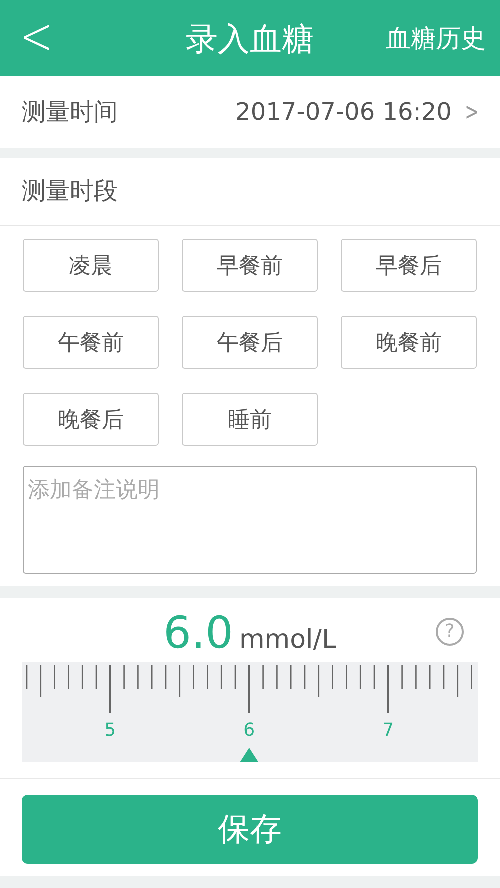  Describe the element at coordinates (250, 520) in the screenshot. I see `note-field: 添加备注说明` at that location.